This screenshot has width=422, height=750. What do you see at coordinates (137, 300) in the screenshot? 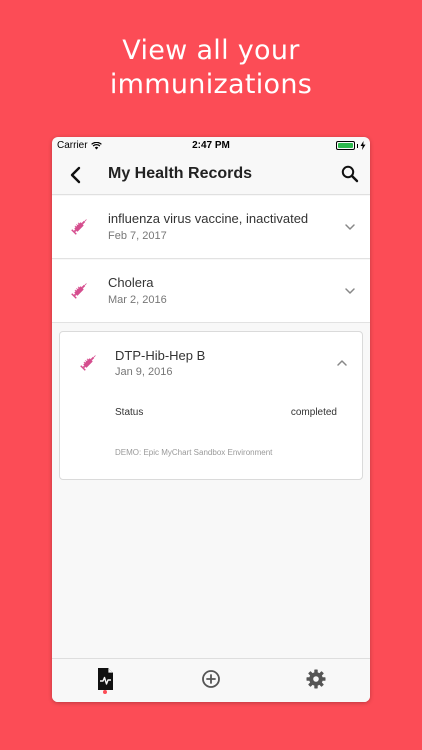
I see `record-date: Mar 2, 2016` at bounding box center [137, 300].